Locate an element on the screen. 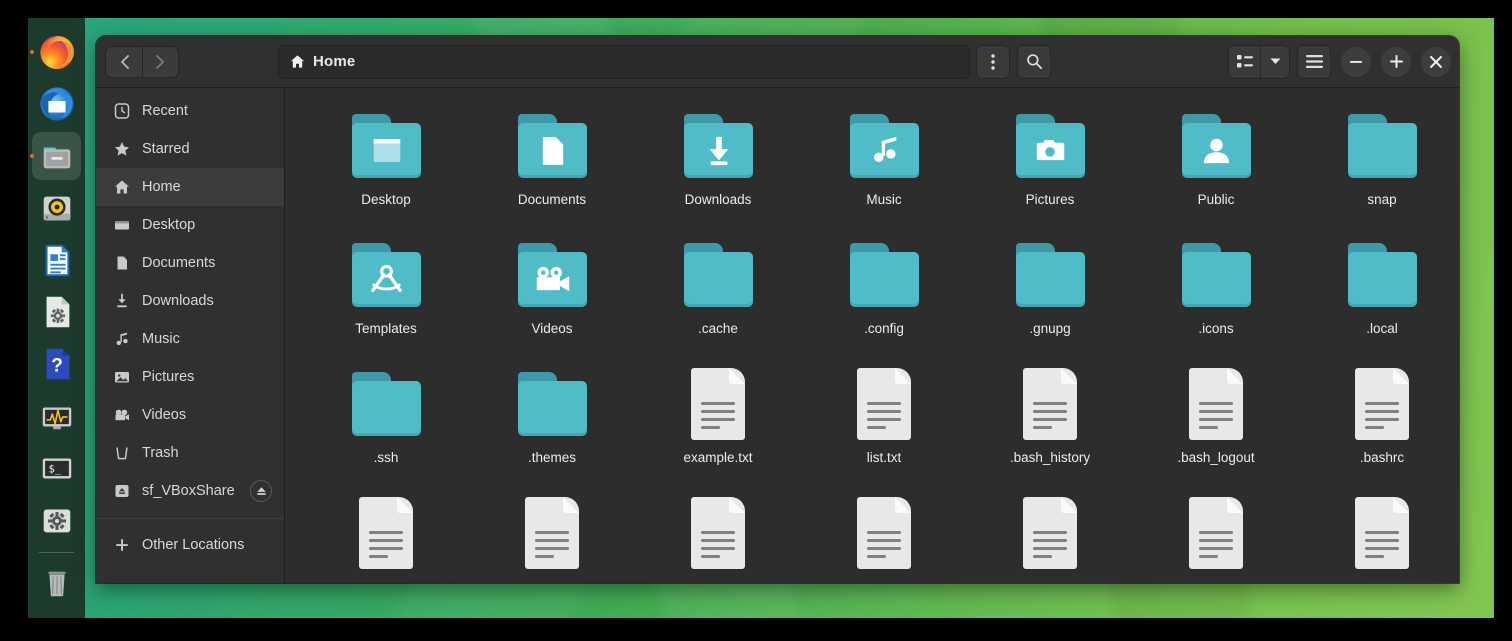 The image size is (1512, 641). file-grid-item: Templates is located at coordinates (386, 295).